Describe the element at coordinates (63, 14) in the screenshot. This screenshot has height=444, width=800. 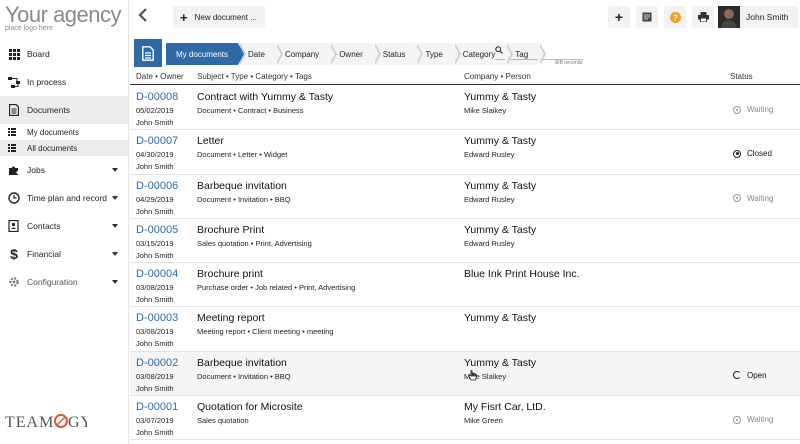
I see `brand-name: Your agency` at that location.